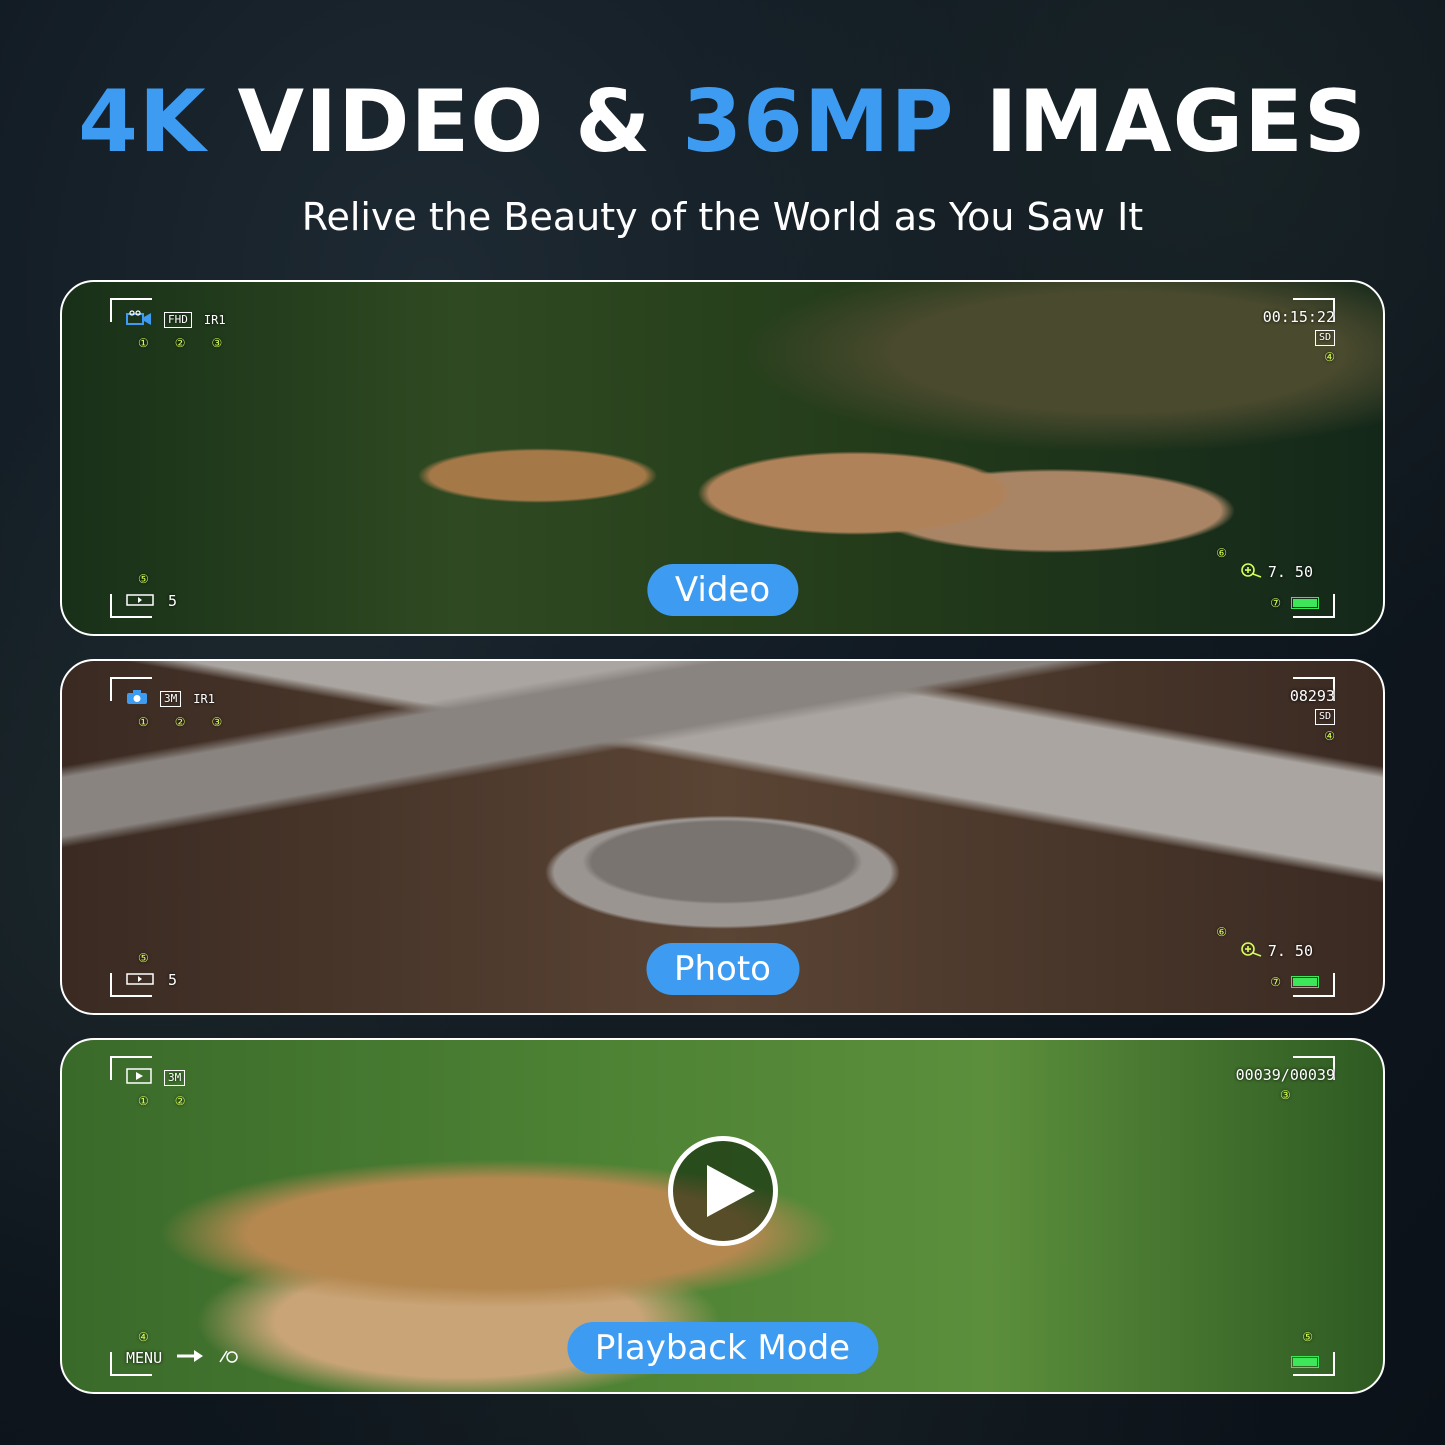  Describe the element at coordinates (139, 320) in the screenshot. I see `video-camera-icon` at that location.